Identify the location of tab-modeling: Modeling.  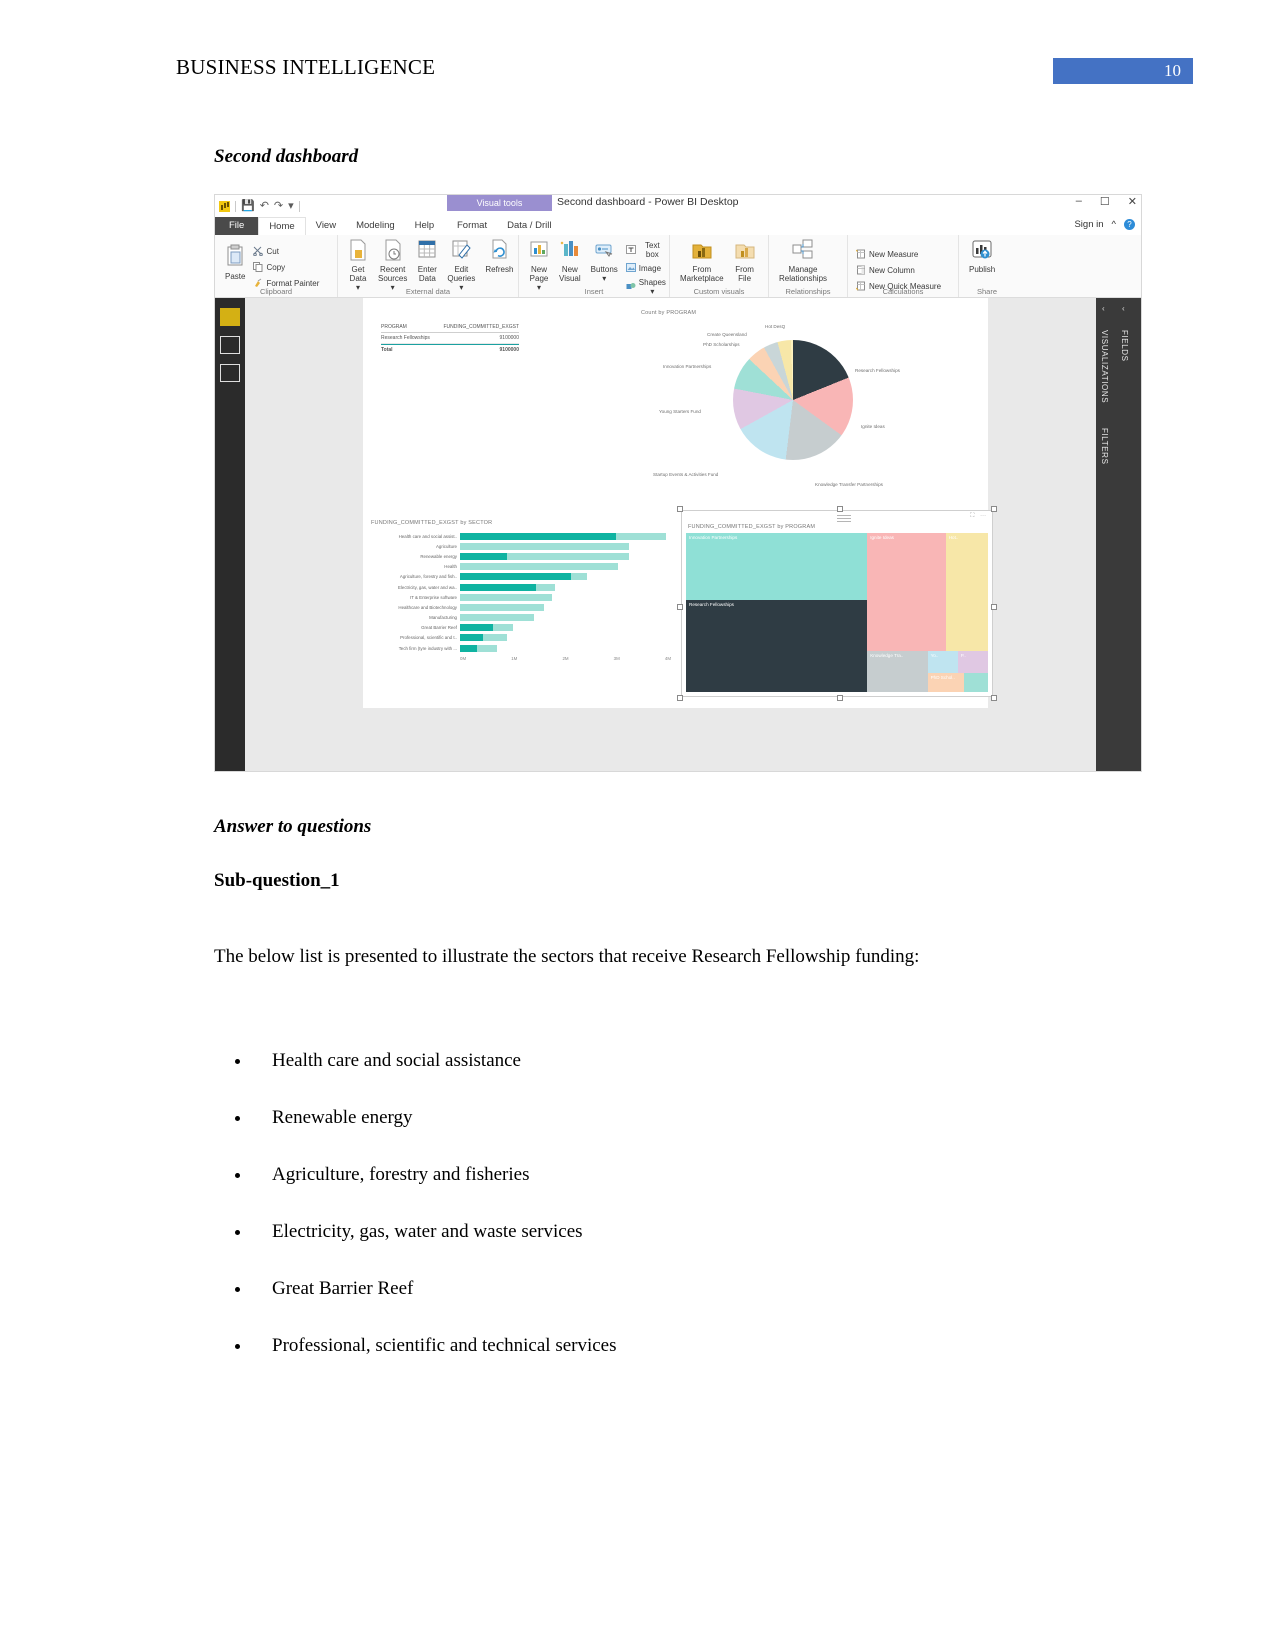
(375, 226).